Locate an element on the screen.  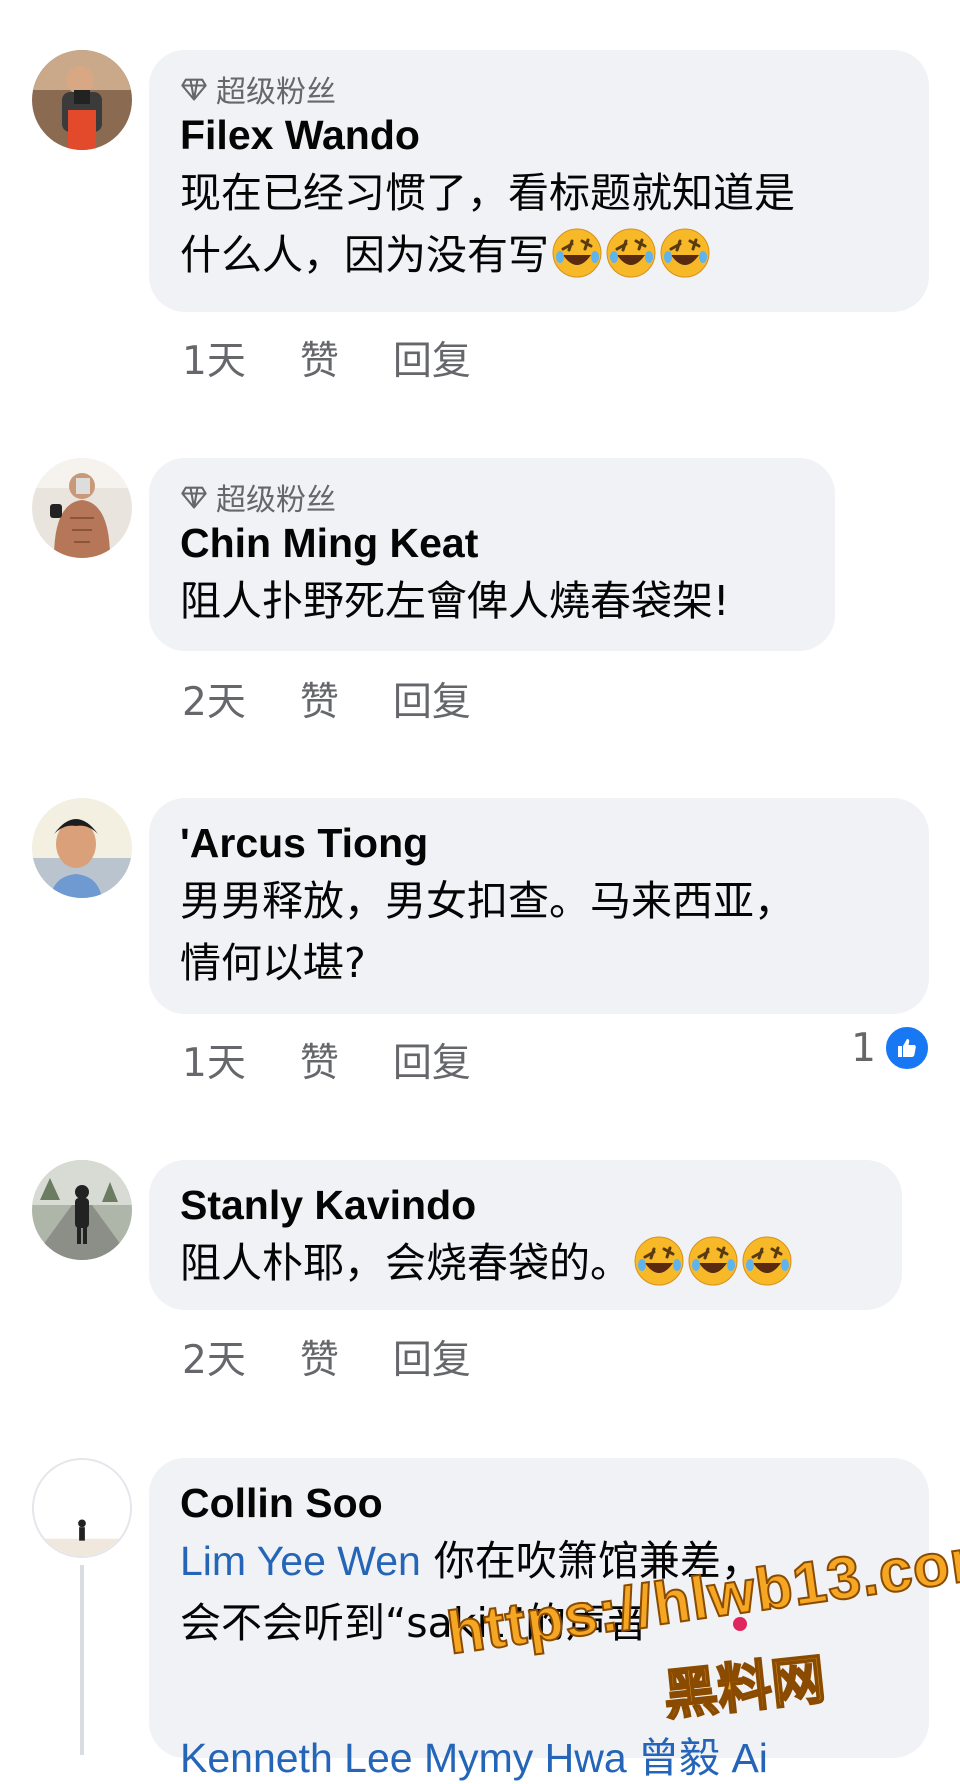
reaction-summary: 1 is located at coordinates (890, 1048).